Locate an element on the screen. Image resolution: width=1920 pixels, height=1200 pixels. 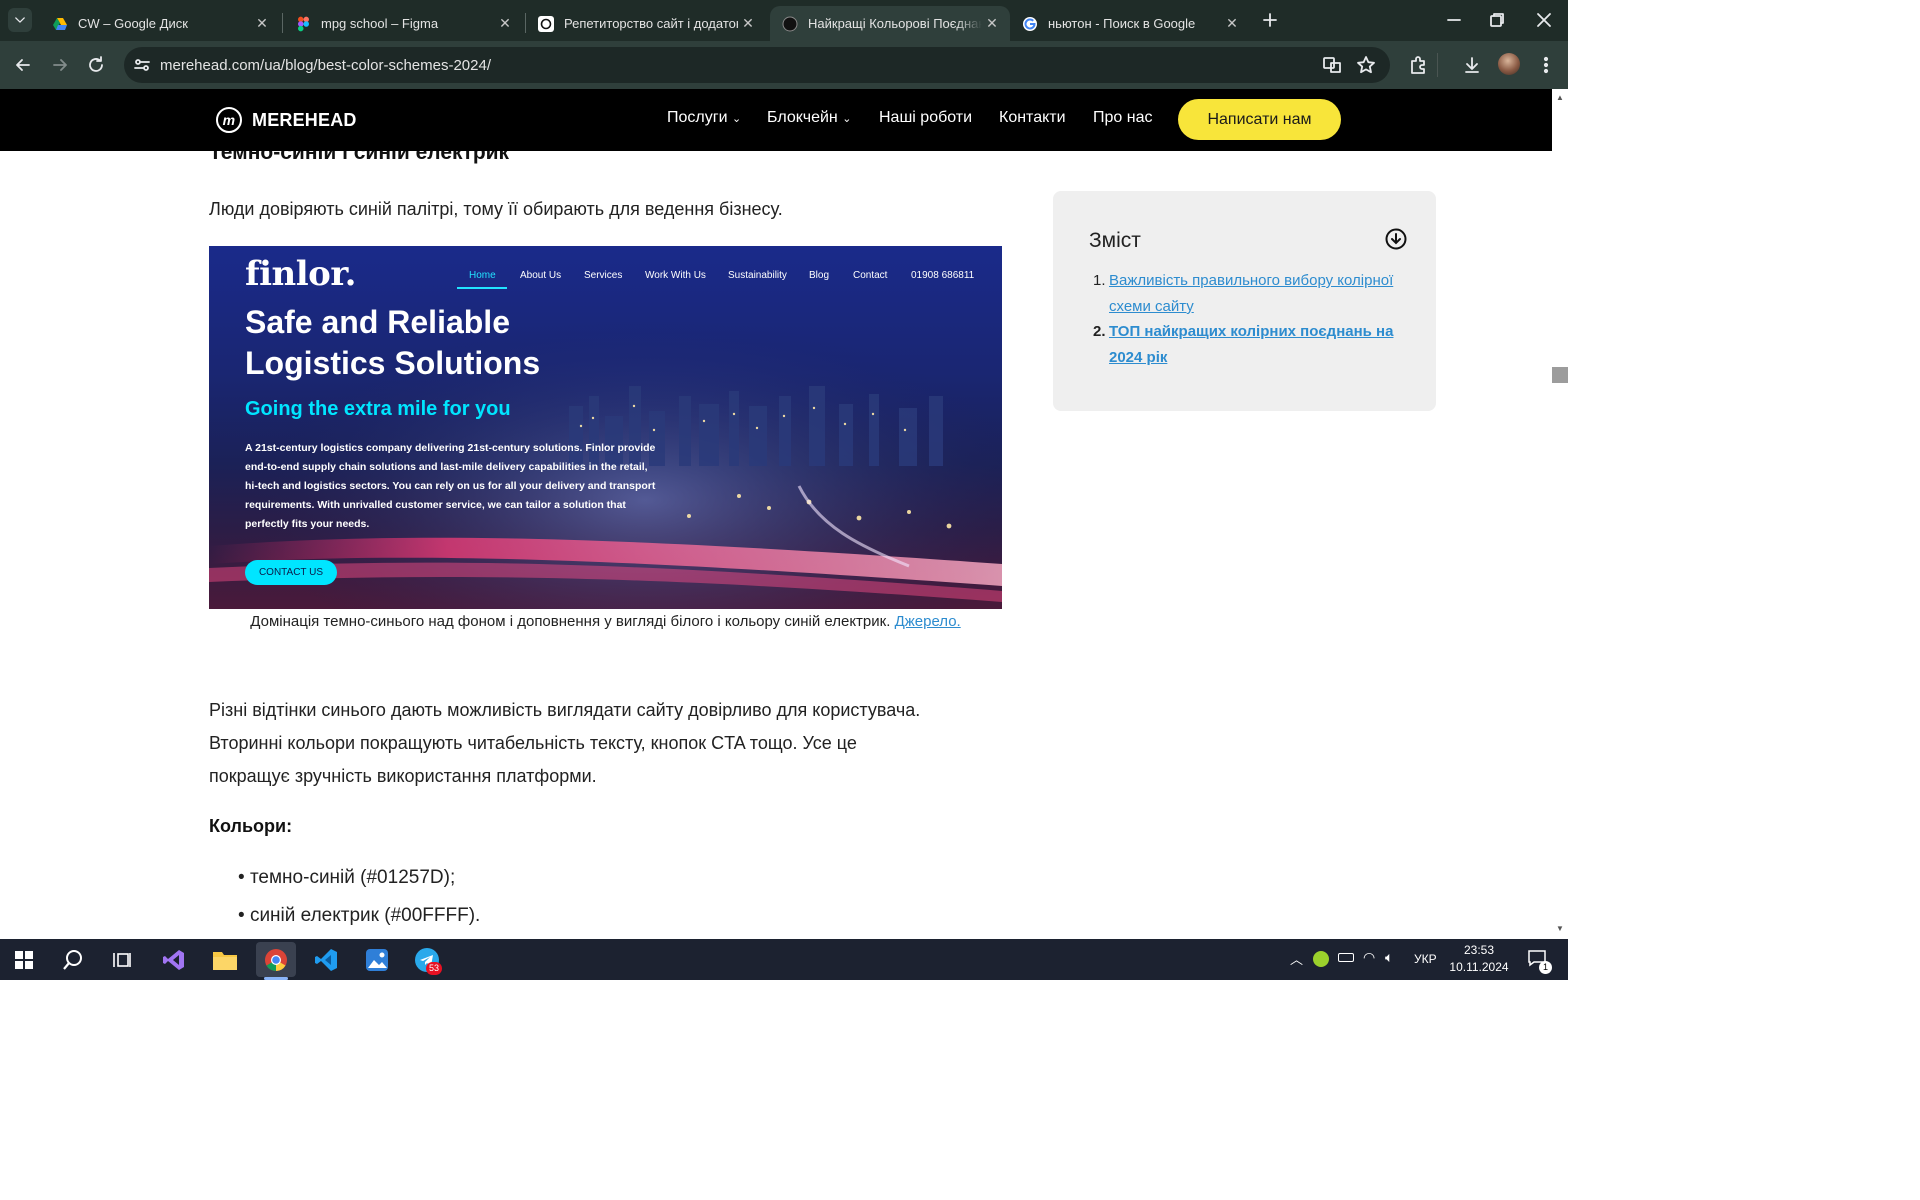
search-button is located at coordinates (73, 960).